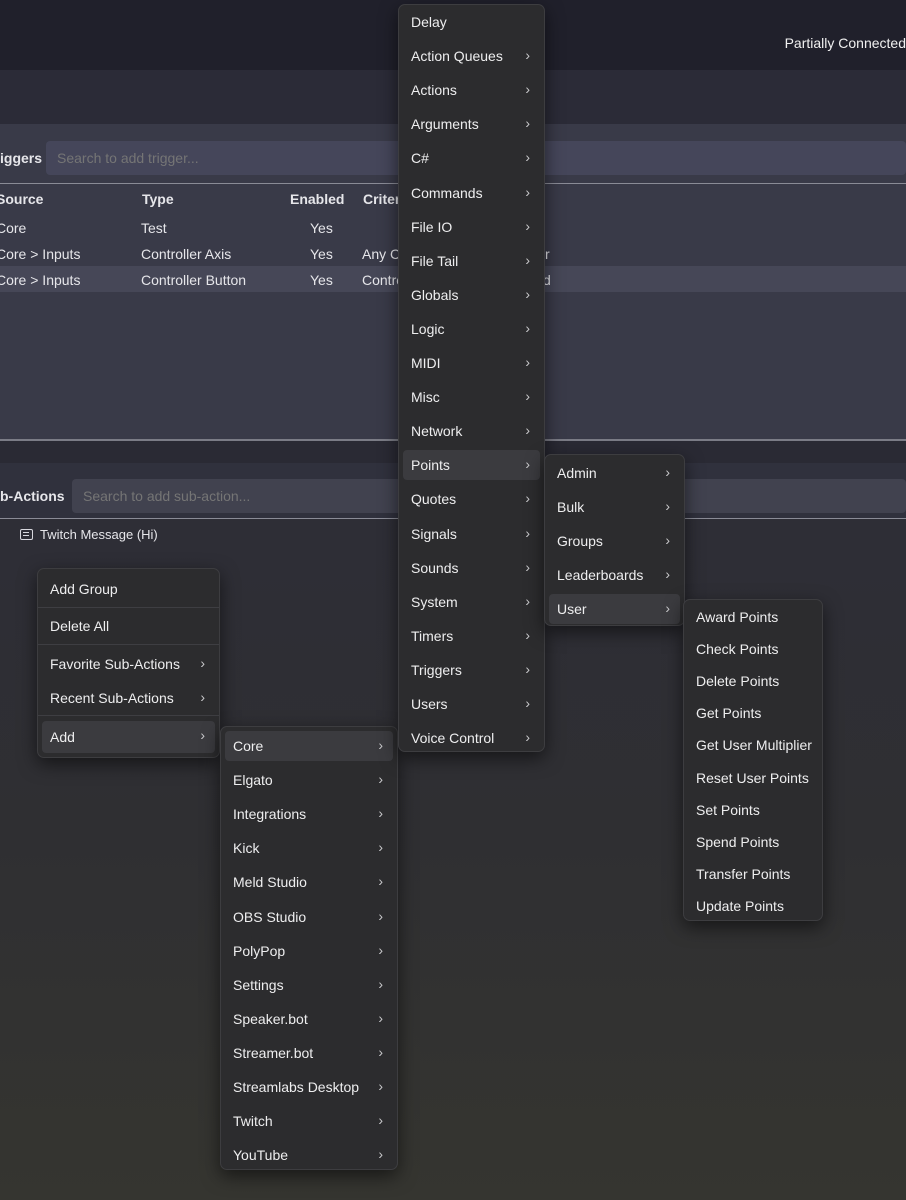 The width and height of the screenshot is (906, 1200). I want to click on menu-item-globals: Globals ›, so click(471, 295).